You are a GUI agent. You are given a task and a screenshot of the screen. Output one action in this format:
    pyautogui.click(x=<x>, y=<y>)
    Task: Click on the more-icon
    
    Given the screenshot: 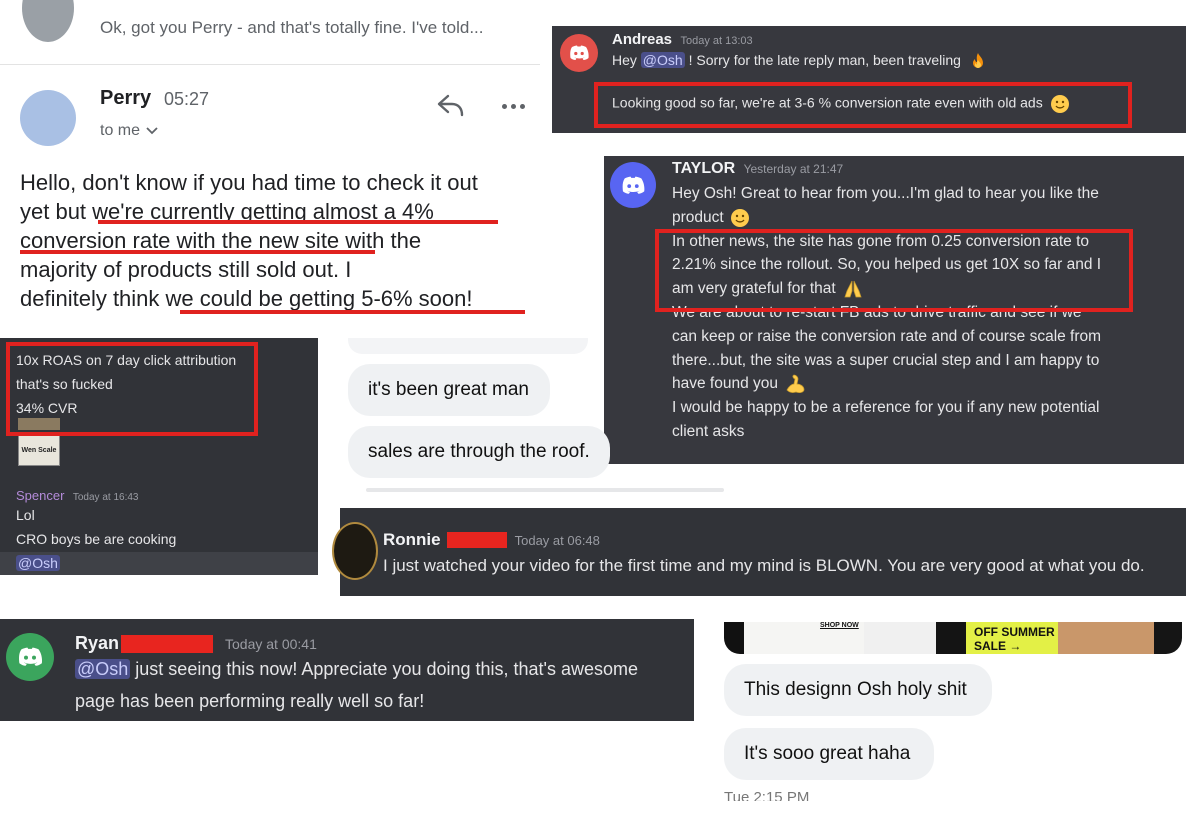 What is the action you would take?
    pyautogui.click(x=513, y=106)
    